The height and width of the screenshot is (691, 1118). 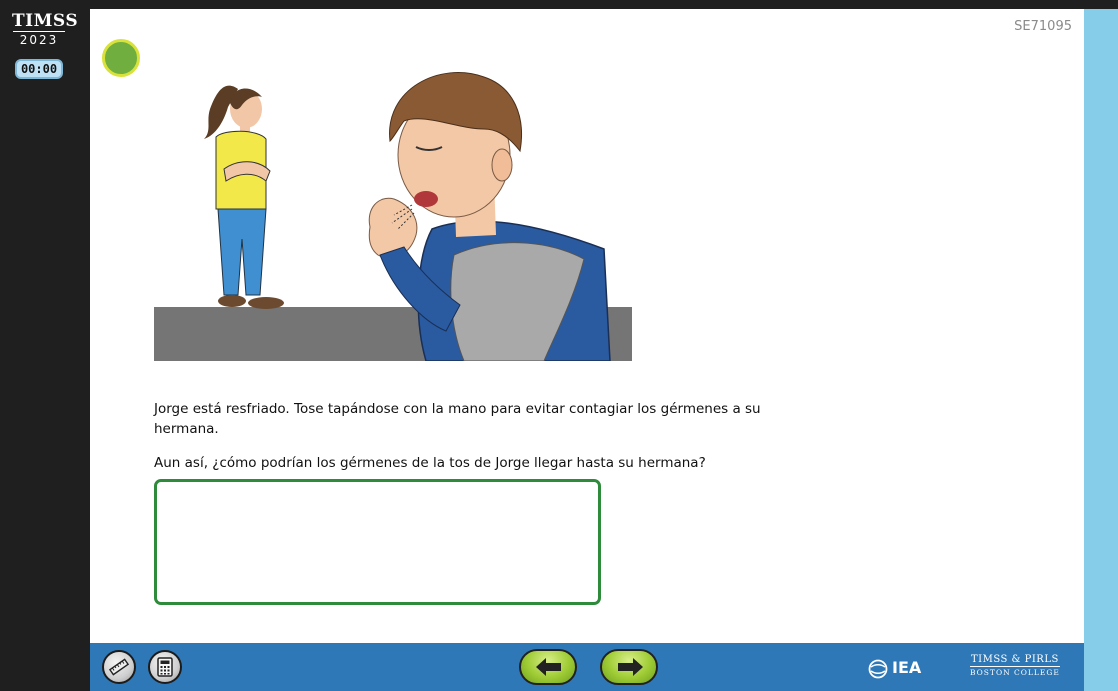 I want to click on right-side-panel, so click(x=1101, y=350).